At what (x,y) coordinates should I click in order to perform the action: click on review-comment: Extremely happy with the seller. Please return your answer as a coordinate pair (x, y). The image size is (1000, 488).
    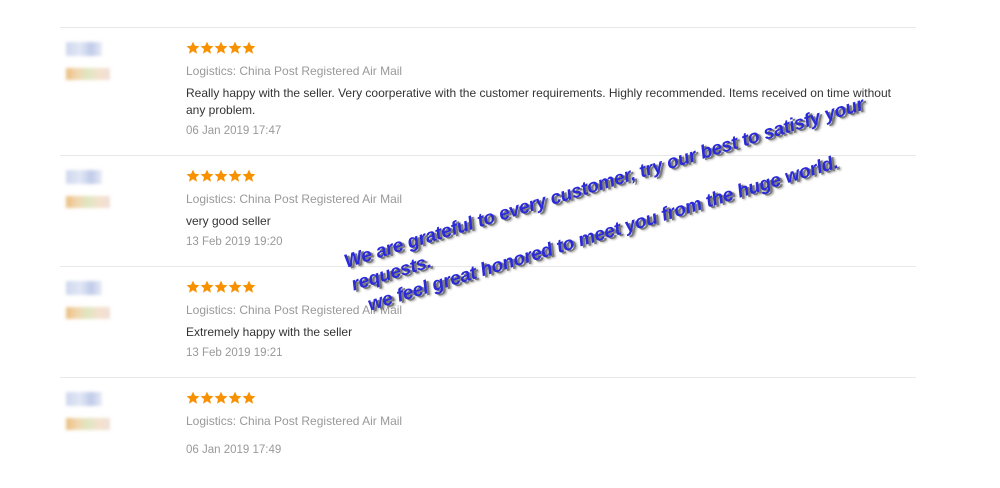
    Looking at the image, I should click on (269, 332).